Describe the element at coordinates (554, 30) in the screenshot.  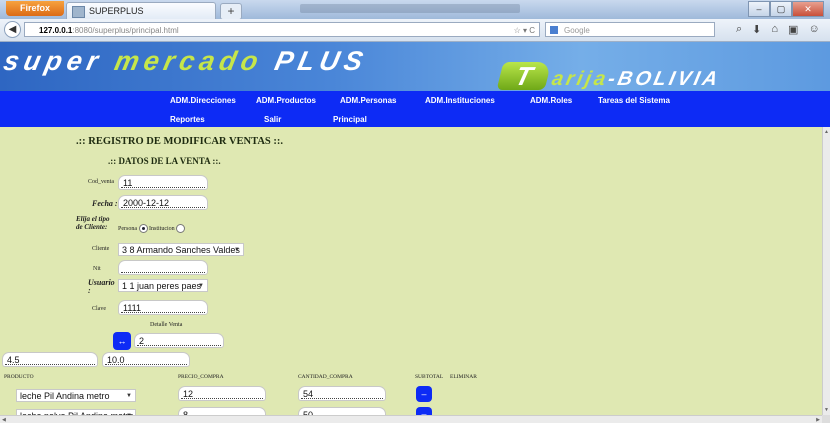
I see `google-icon` at that location.